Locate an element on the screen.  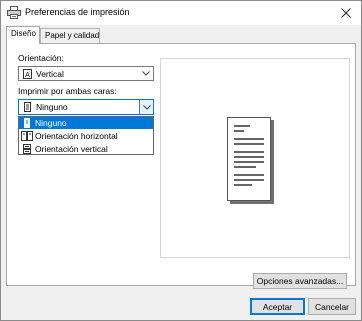
tab-papel-y-calidad: Papel y calidad is located at coordinates (70, 35).